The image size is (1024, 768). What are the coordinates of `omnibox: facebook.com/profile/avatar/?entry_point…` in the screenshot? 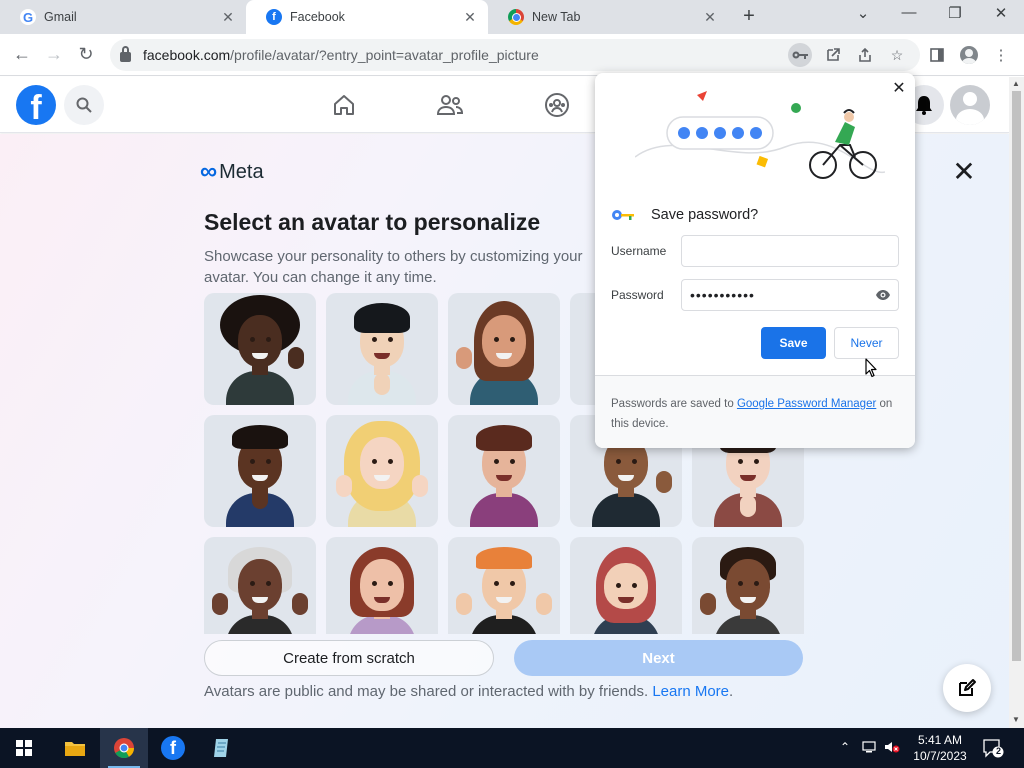 It's located at (515, 55).